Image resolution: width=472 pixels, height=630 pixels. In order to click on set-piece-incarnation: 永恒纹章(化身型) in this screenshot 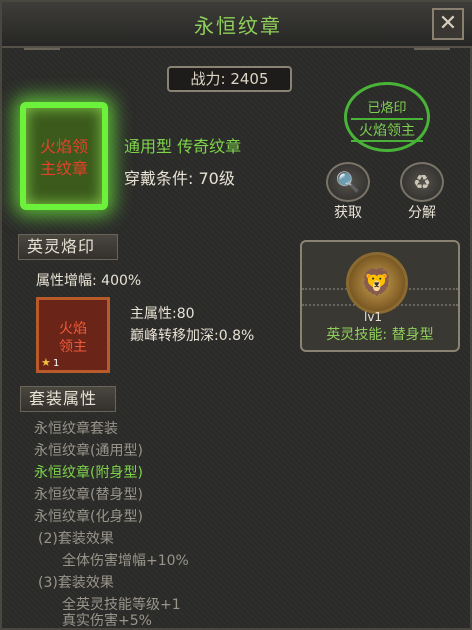, I will do `click(88, 517)`.